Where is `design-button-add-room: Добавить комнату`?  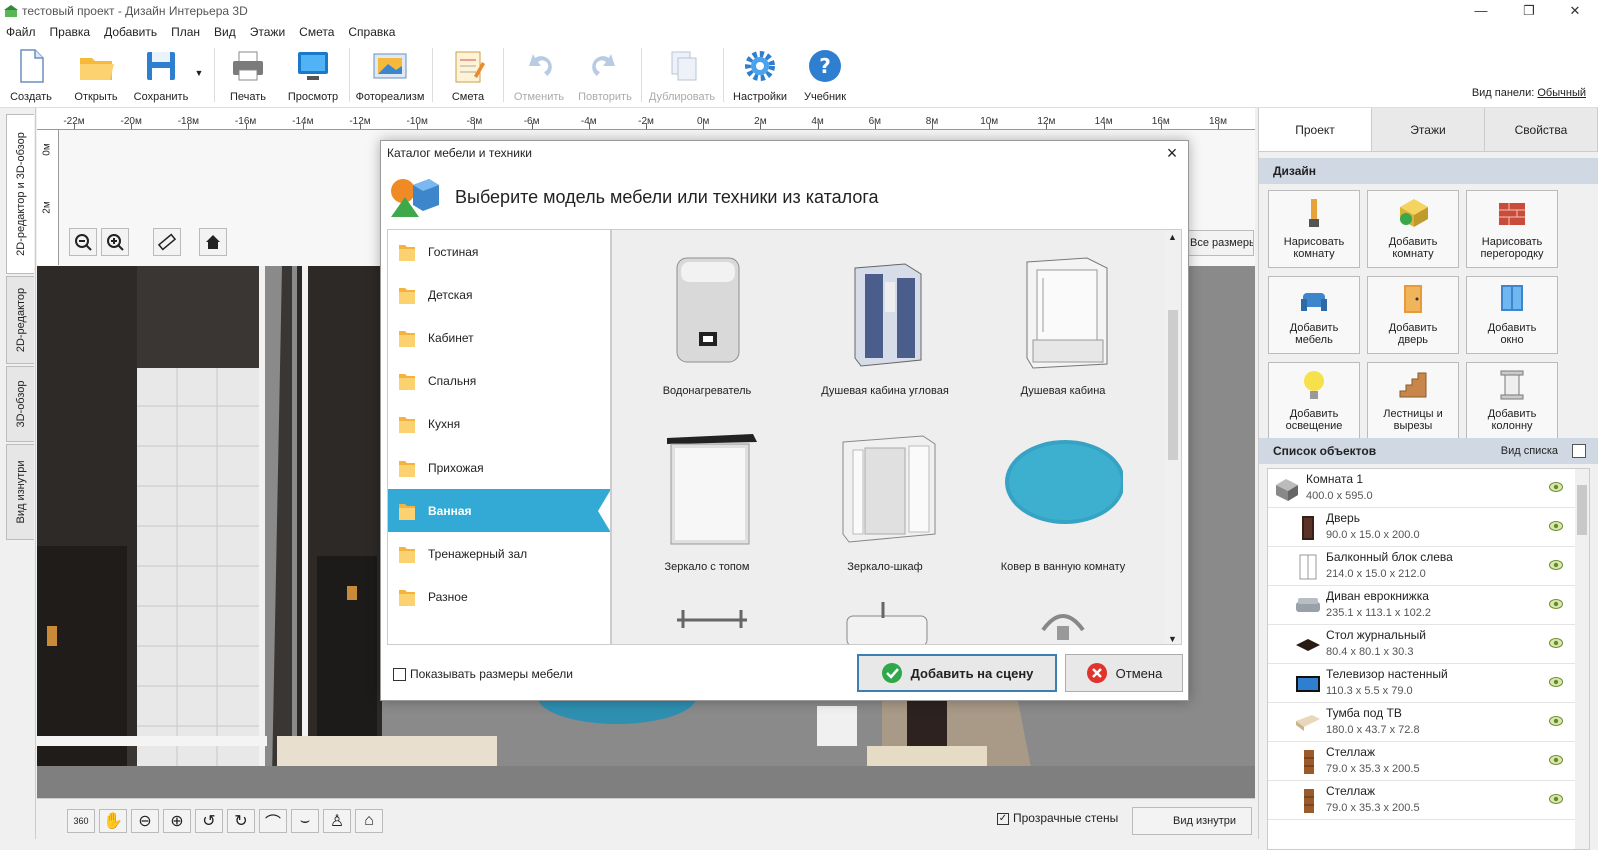 design-button-add-room: Добавить комнату is located at coordinates (1413, 229).